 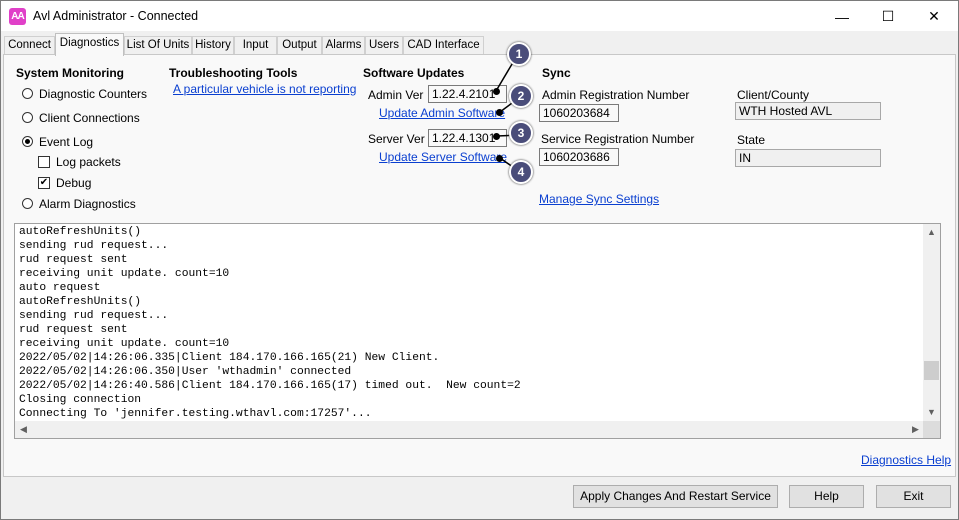 What do you see at coordinates (29, 45) in the screenshot?
I see `tab-connect: Connect` at bounding box center [29, 45].